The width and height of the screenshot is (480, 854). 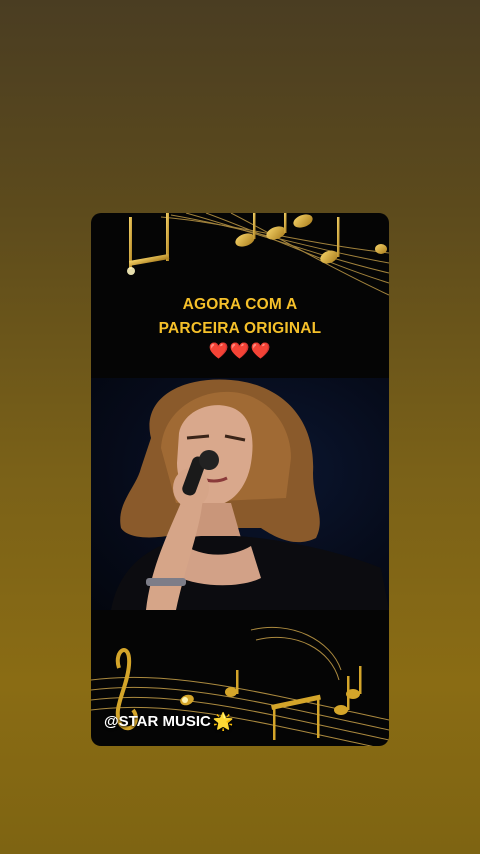 I want to click on caption-line-1: AGORA COM A, so click(x=240, y=304).